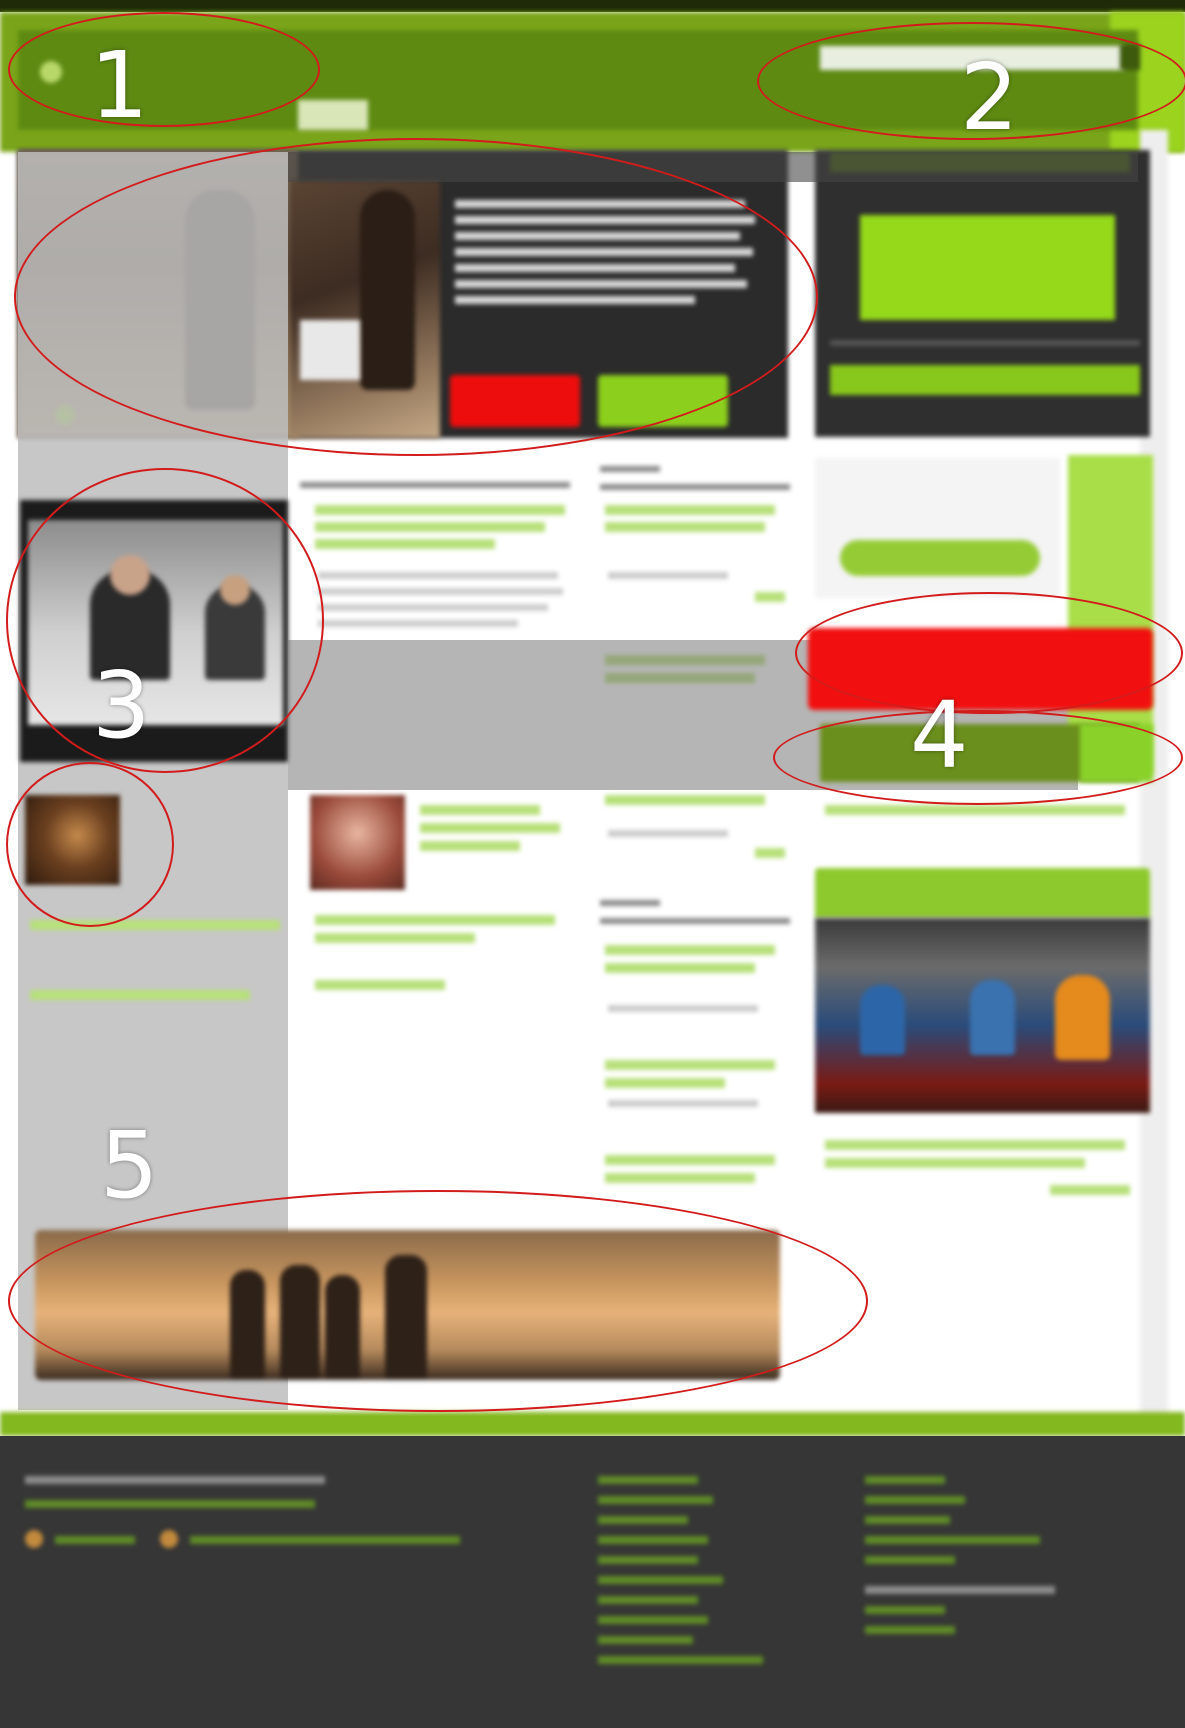 The height and width of the screenshot is (1728, 1185). What do you see at coordinates (121, 705) in the screenshot?
I see `annotation-number: 3` at bounding box center [121, 705].